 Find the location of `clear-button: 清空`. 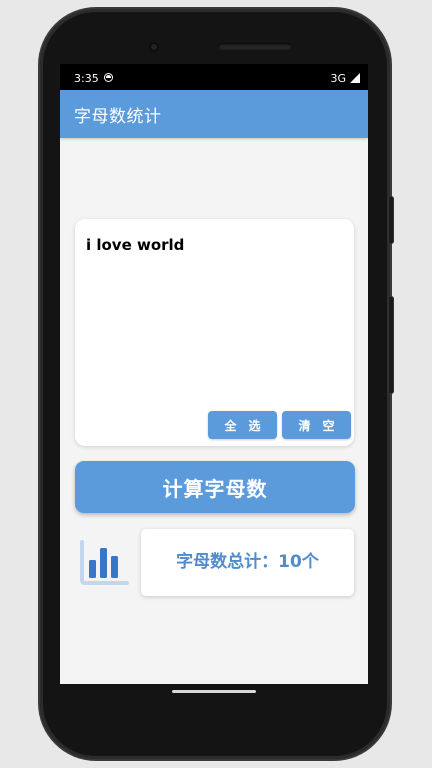

clear-button: 清空 is located at coordinates (316, 425).